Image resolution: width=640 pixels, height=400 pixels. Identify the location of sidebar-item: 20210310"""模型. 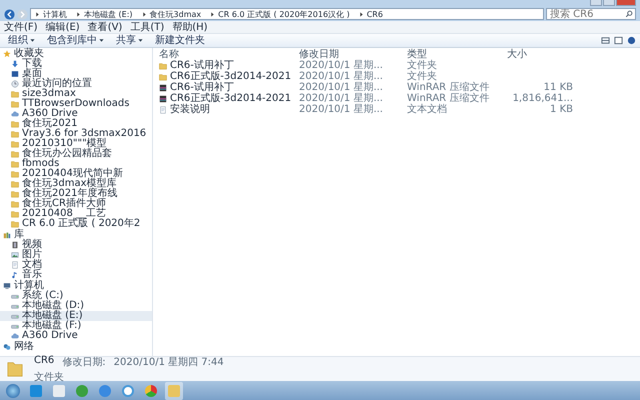
(76, 144).